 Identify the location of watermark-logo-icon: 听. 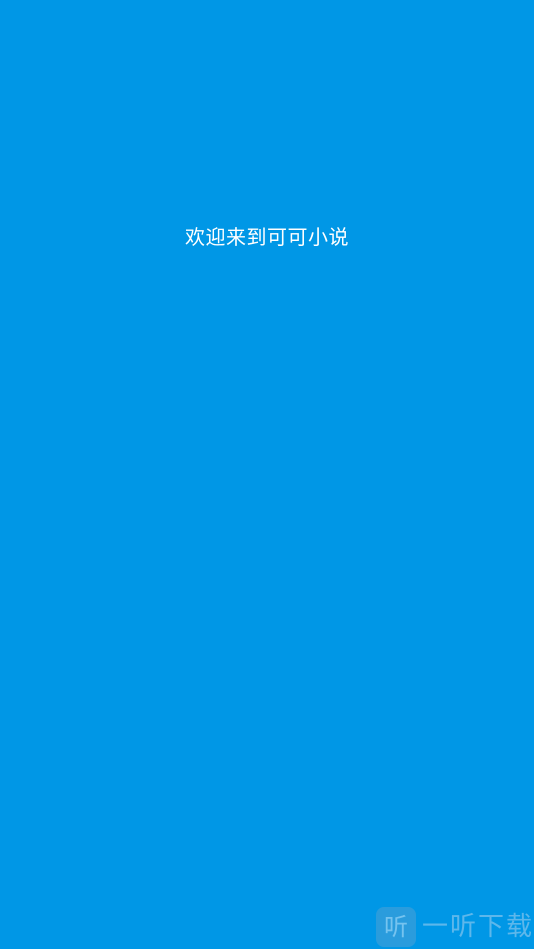
(395, 927).